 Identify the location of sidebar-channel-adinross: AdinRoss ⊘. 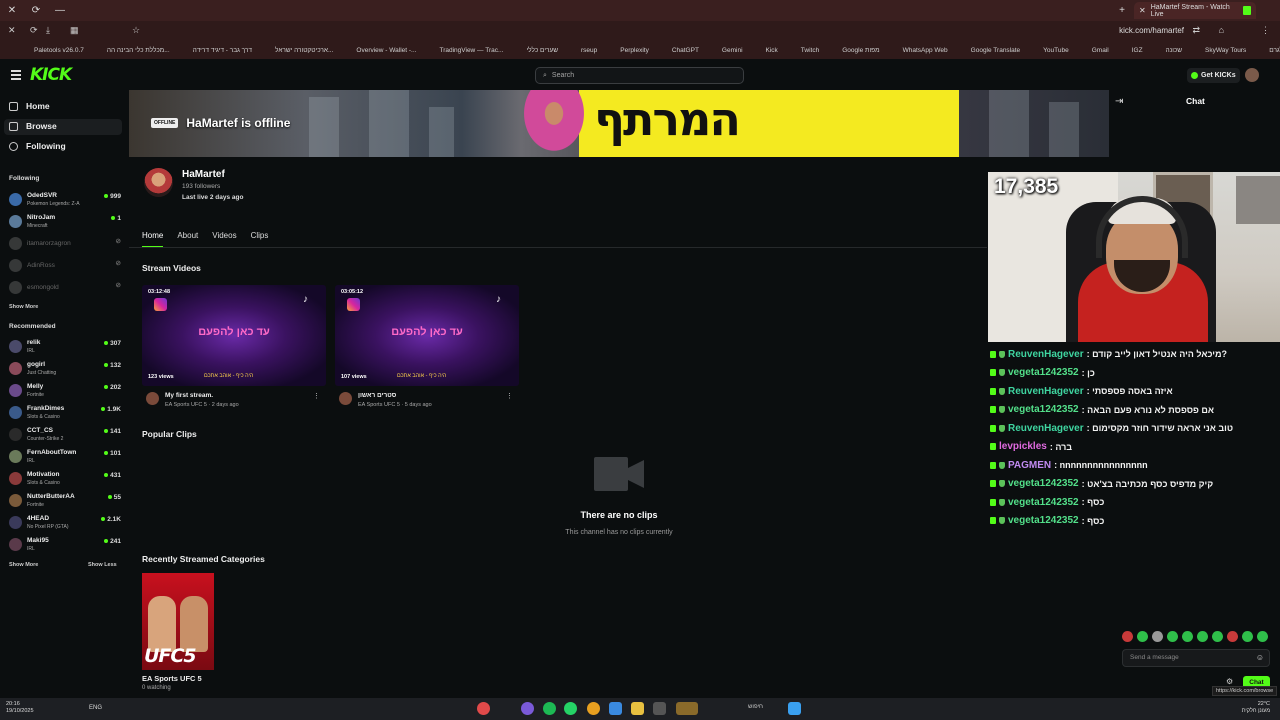
(65, 266).